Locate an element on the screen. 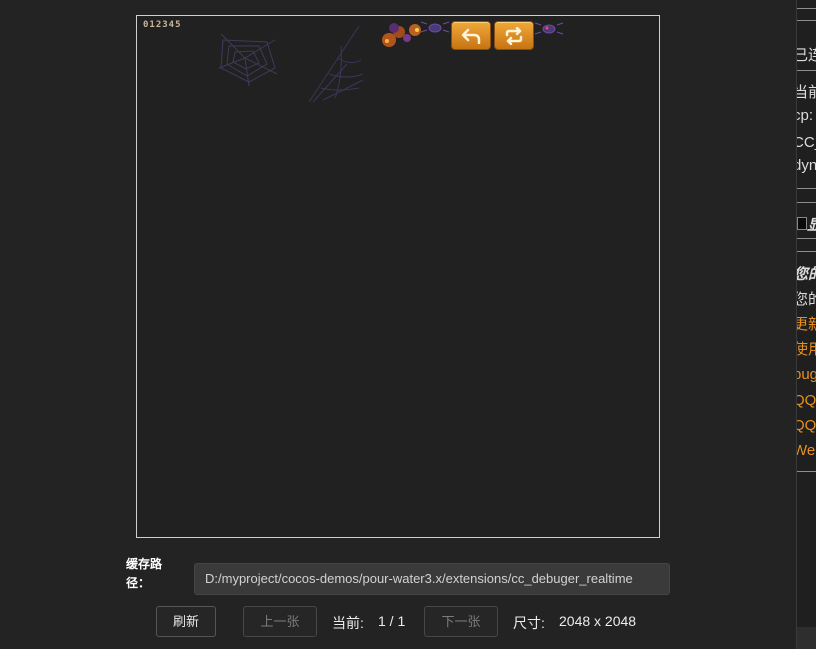 The width and height of the screenshot is (816, 649). side-link: bug is located at coordinates (806, 374).